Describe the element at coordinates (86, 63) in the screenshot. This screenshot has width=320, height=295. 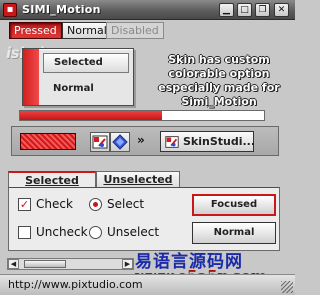
I see `list-item-selected: Selected` at that location.